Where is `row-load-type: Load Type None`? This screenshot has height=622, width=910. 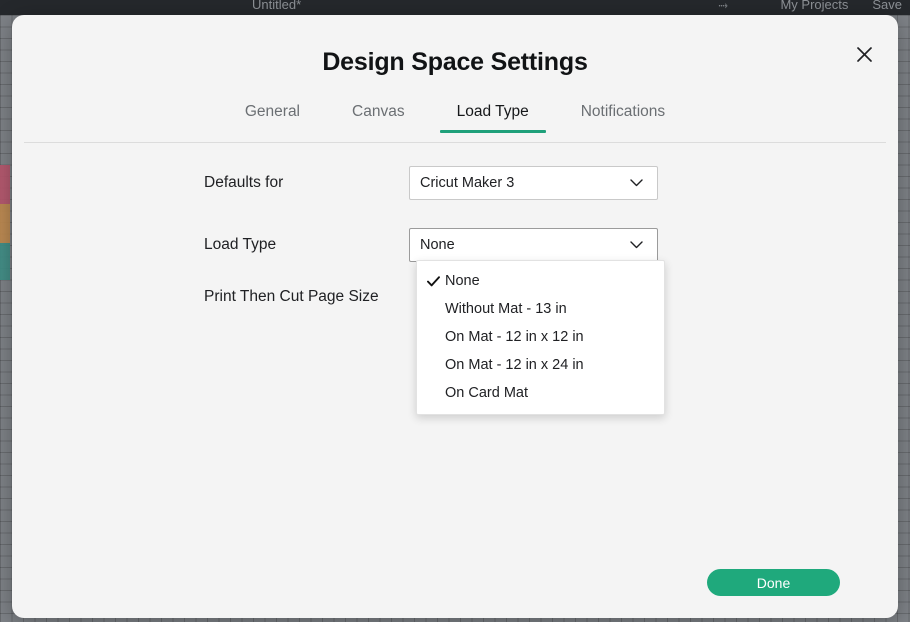
row-load-type: Load Type None is located at coordinates (431, 245).